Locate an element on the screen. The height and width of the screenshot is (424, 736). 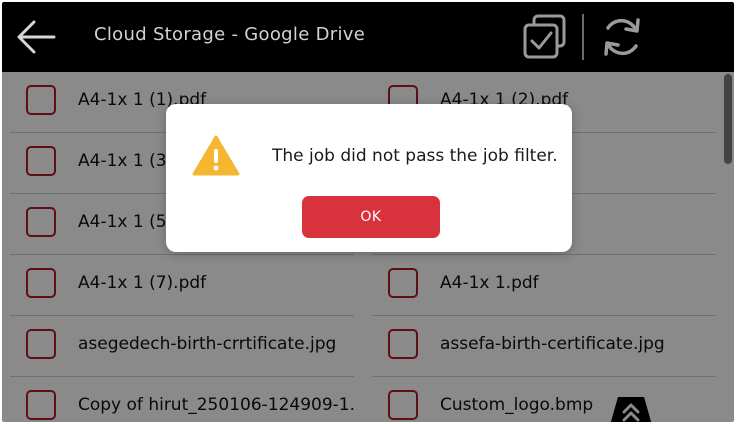
dialog-message: The job did not pass the job filter. is located at coordinates (415, 156).